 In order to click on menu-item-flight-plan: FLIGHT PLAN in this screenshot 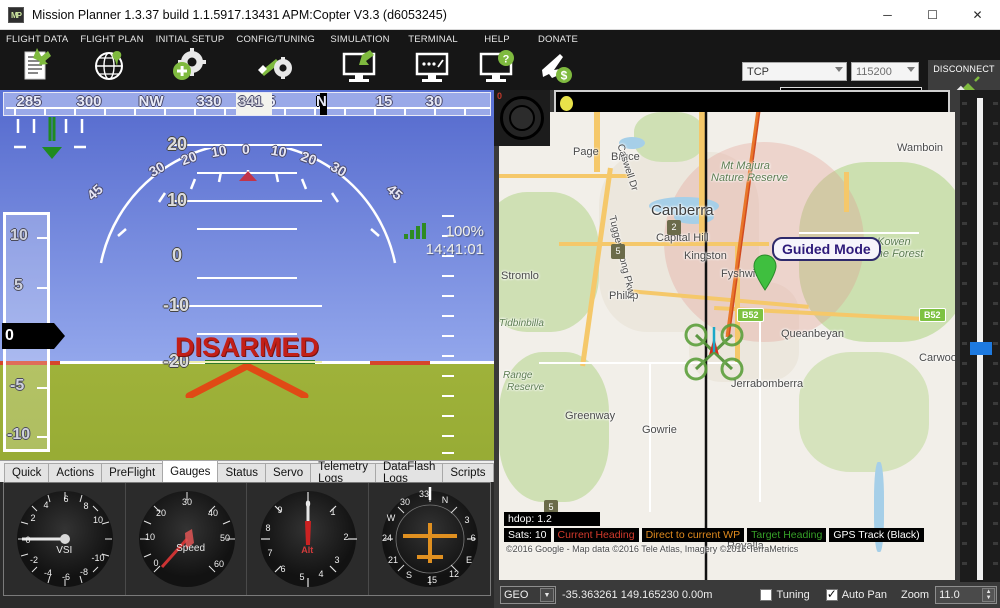, I will do `click(111, 60)`.